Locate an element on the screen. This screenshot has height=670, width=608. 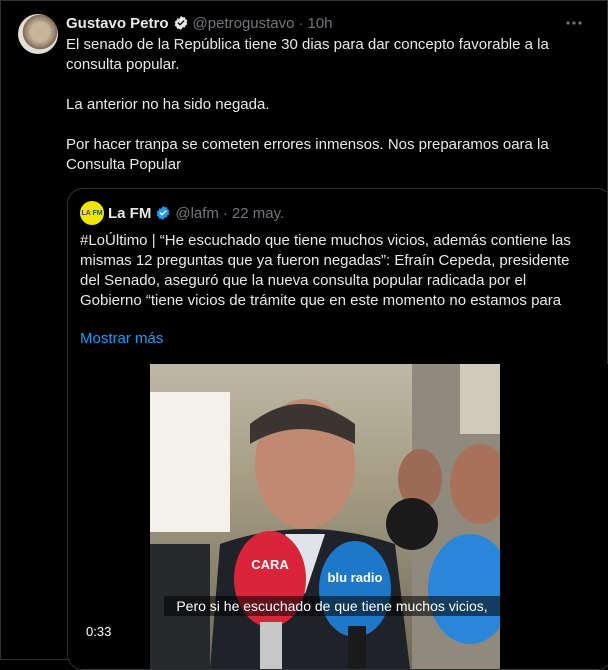
quoted-tweet-header: LA FM La FM @lafm · 22 may. is located at coordinates (182, 213).